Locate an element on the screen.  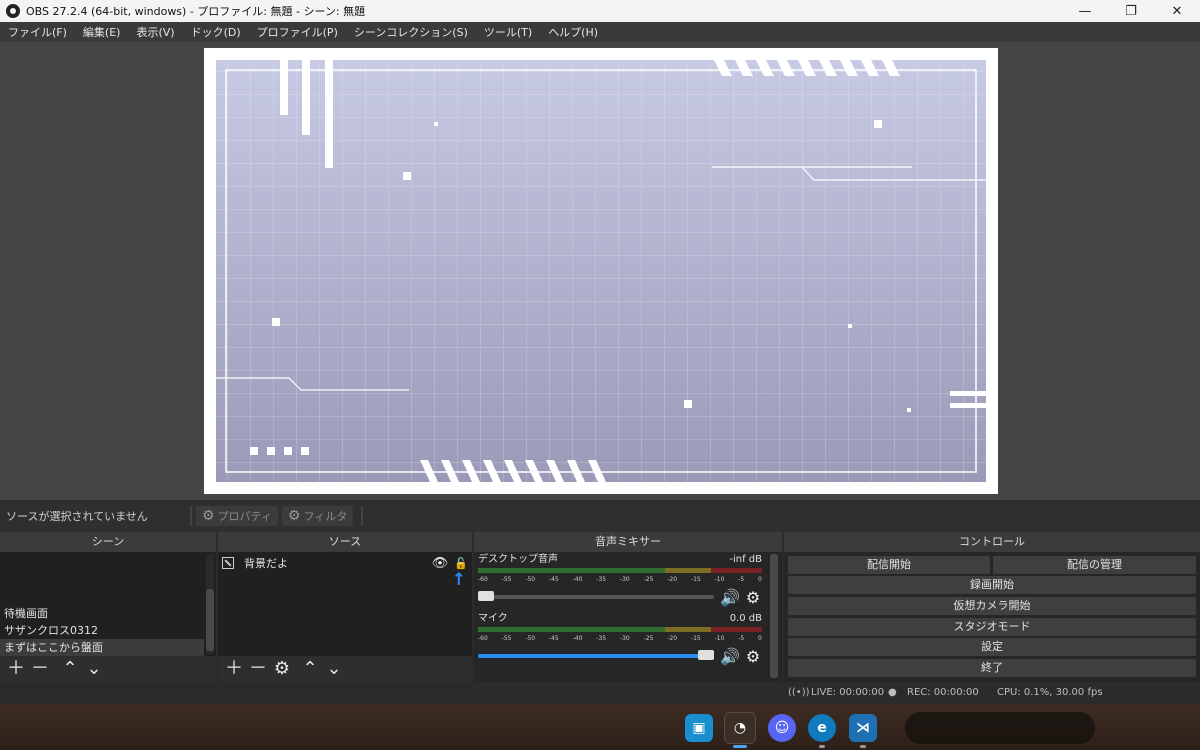
live-signal-icon: ((•)) is located at coordinates (799, 692).